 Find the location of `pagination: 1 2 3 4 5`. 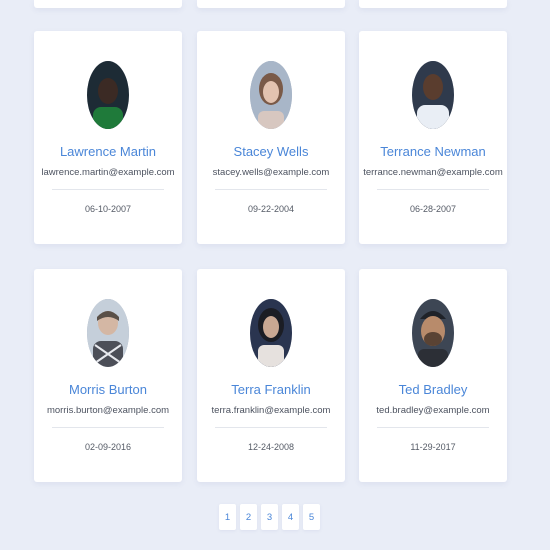

pagination: 1 2 3 4 5 is located at coordinates (269, 517).